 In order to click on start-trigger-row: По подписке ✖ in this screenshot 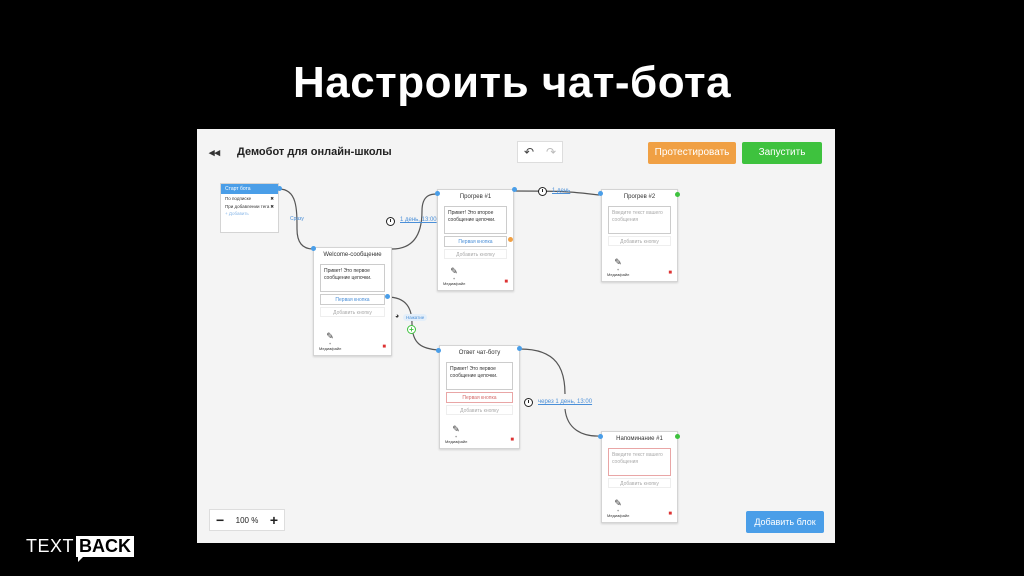, I will do `click(249, 198)`.